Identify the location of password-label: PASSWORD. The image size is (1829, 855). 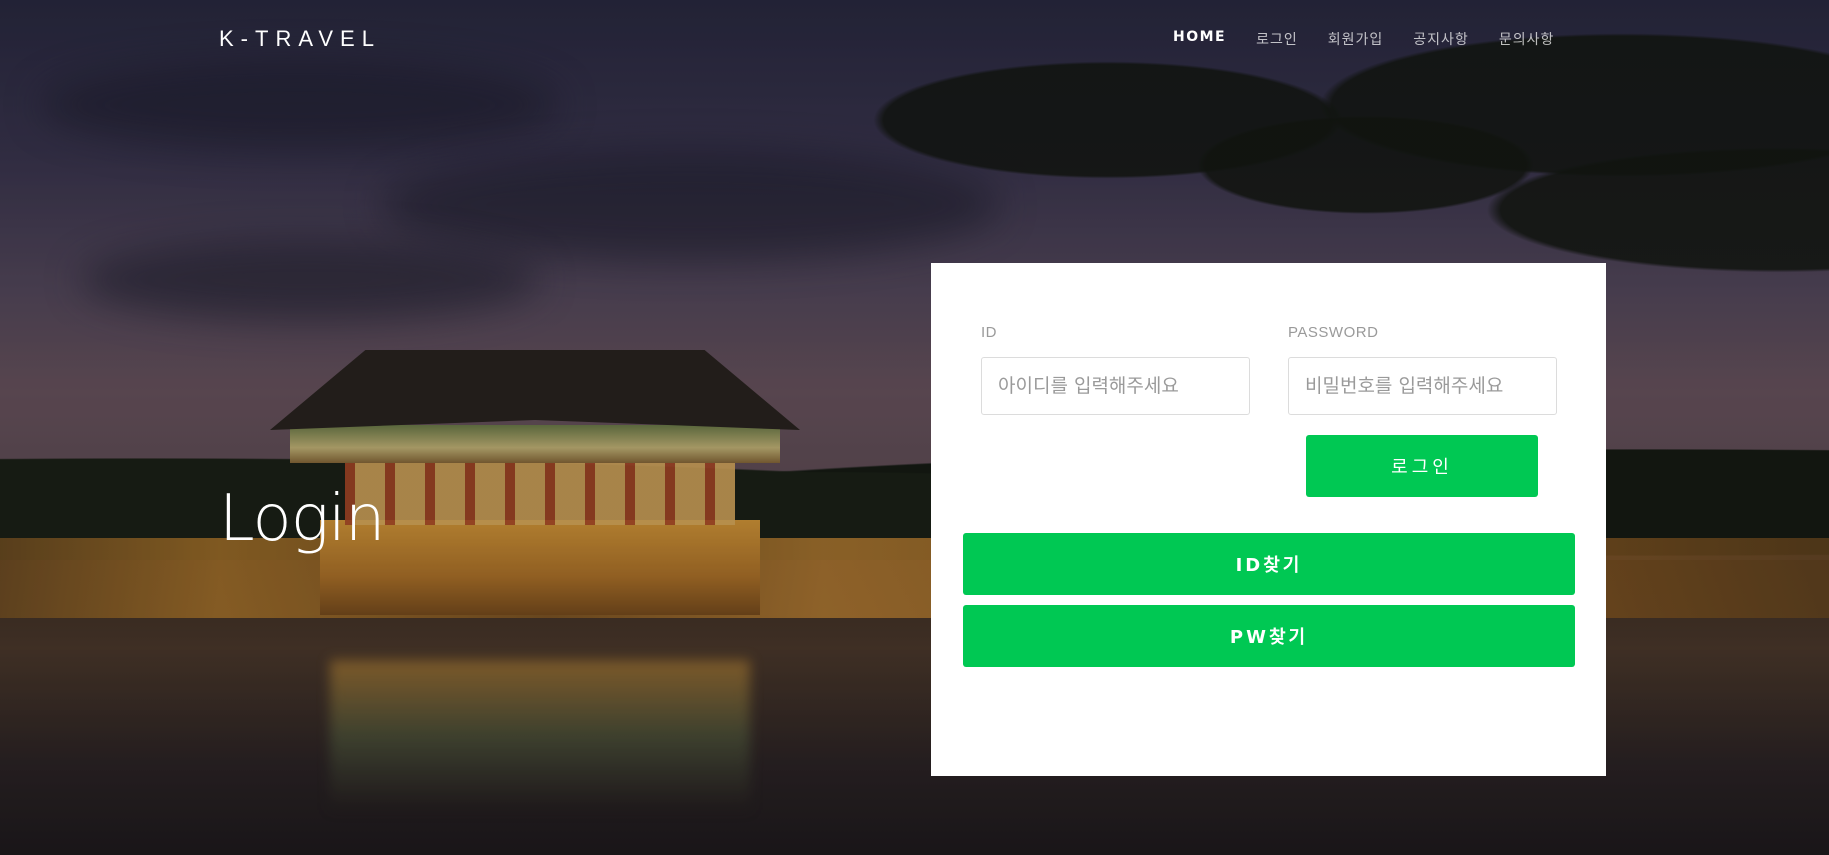
(1333, 332).